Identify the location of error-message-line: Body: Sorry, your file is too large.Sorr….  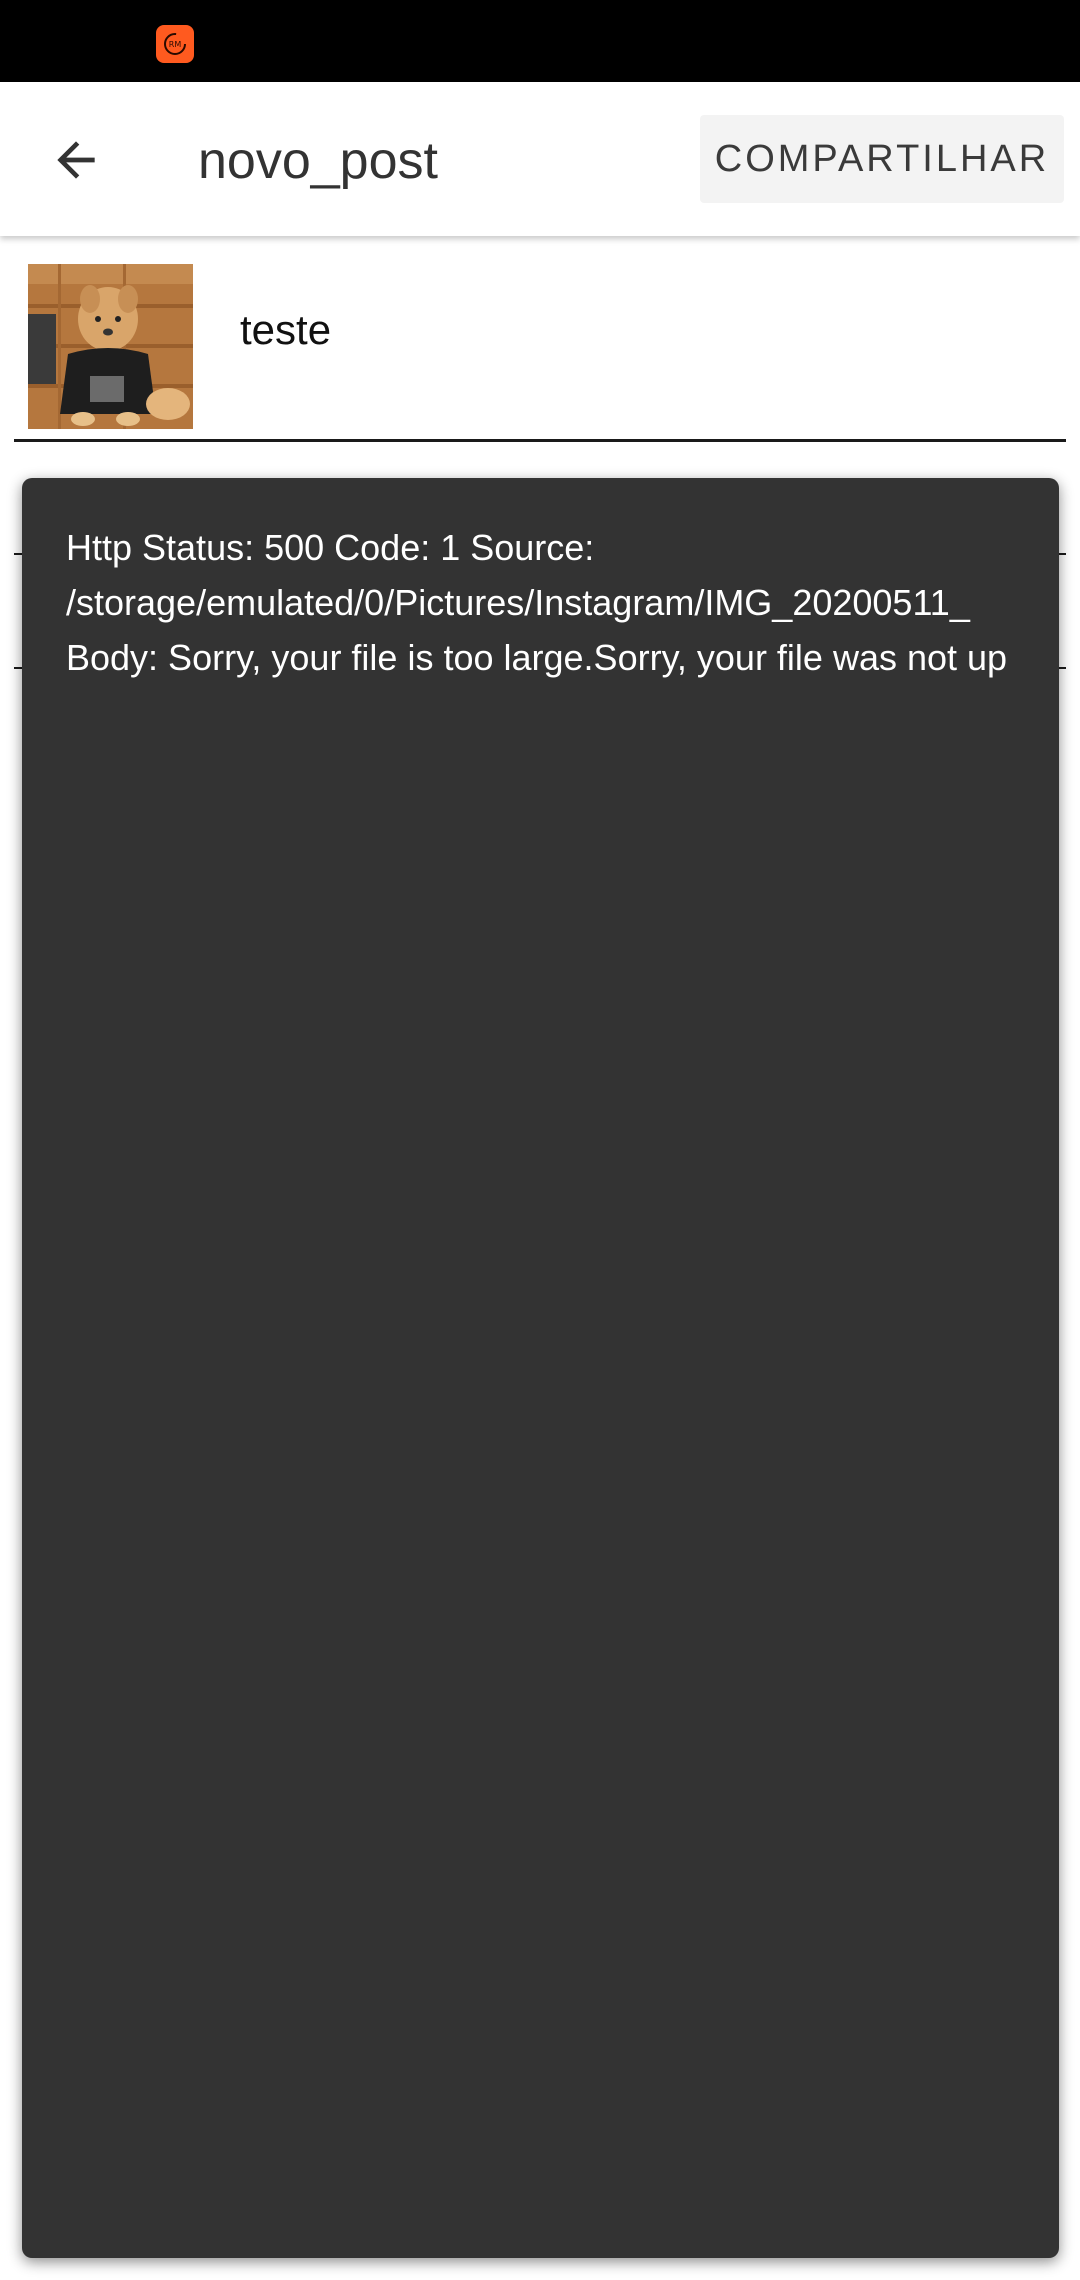
(537, 657).